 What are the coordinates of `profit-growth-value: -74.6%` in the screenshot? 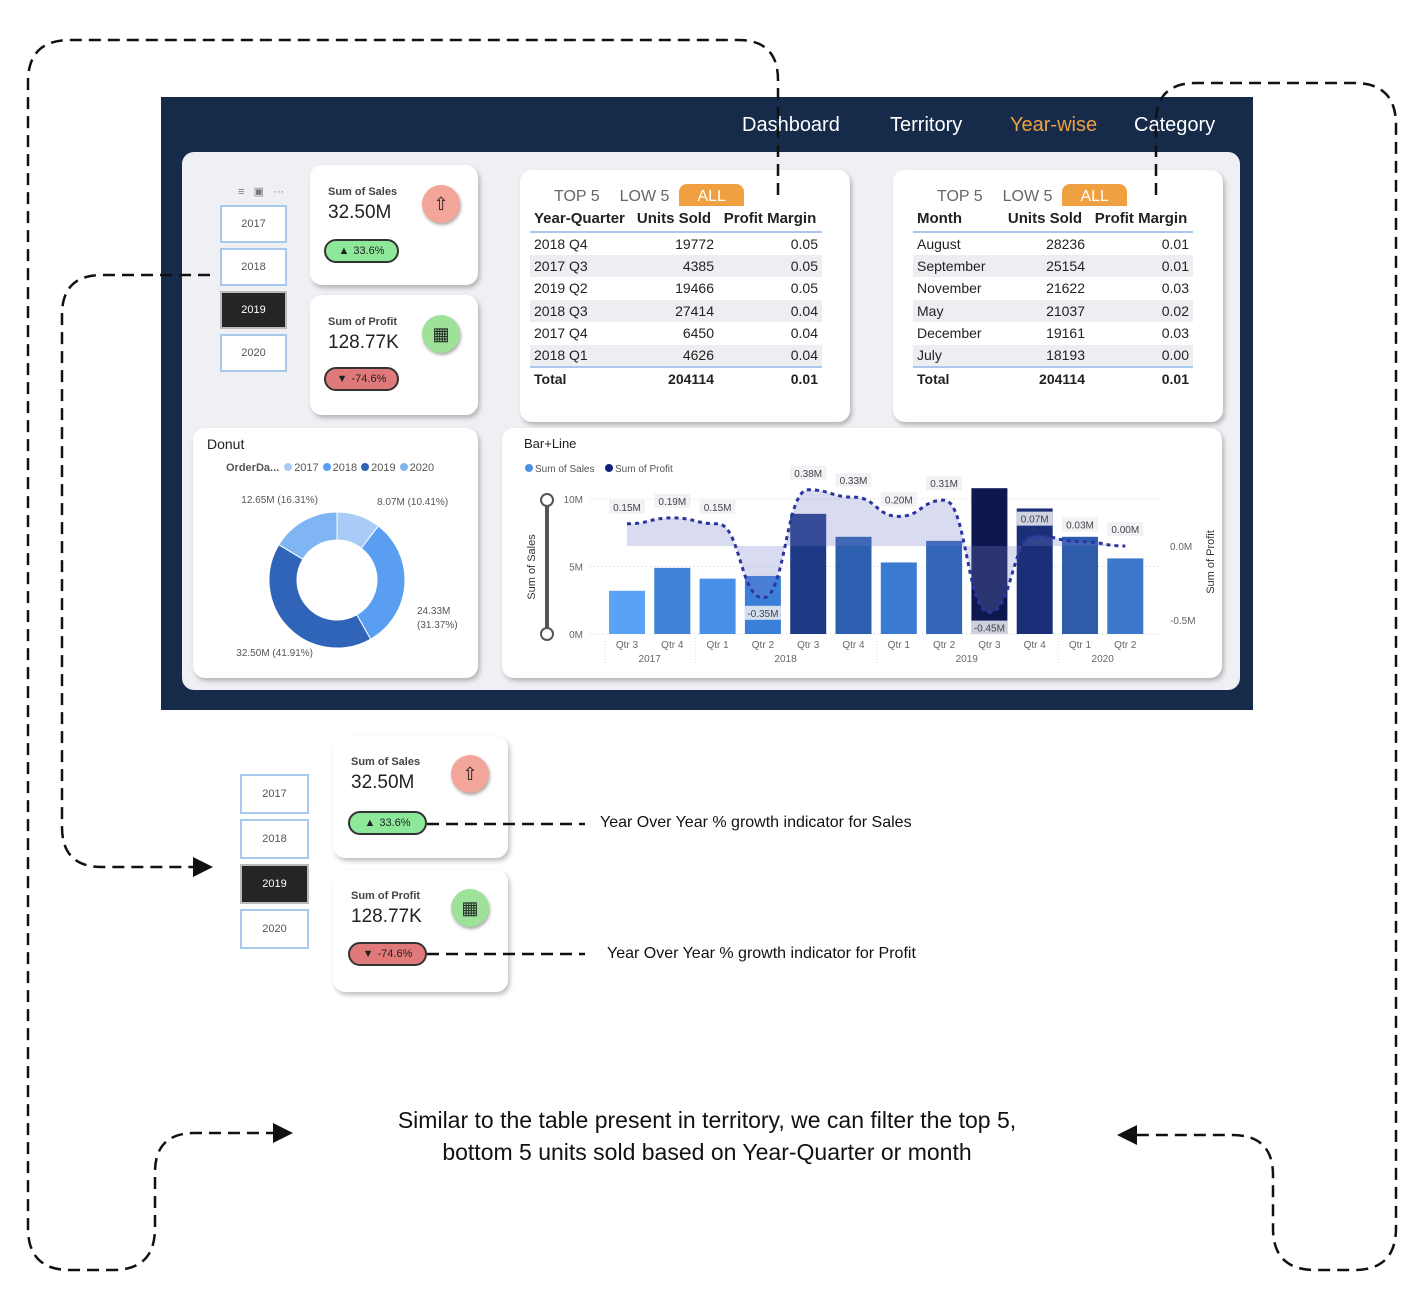 It's located at (369, 379).